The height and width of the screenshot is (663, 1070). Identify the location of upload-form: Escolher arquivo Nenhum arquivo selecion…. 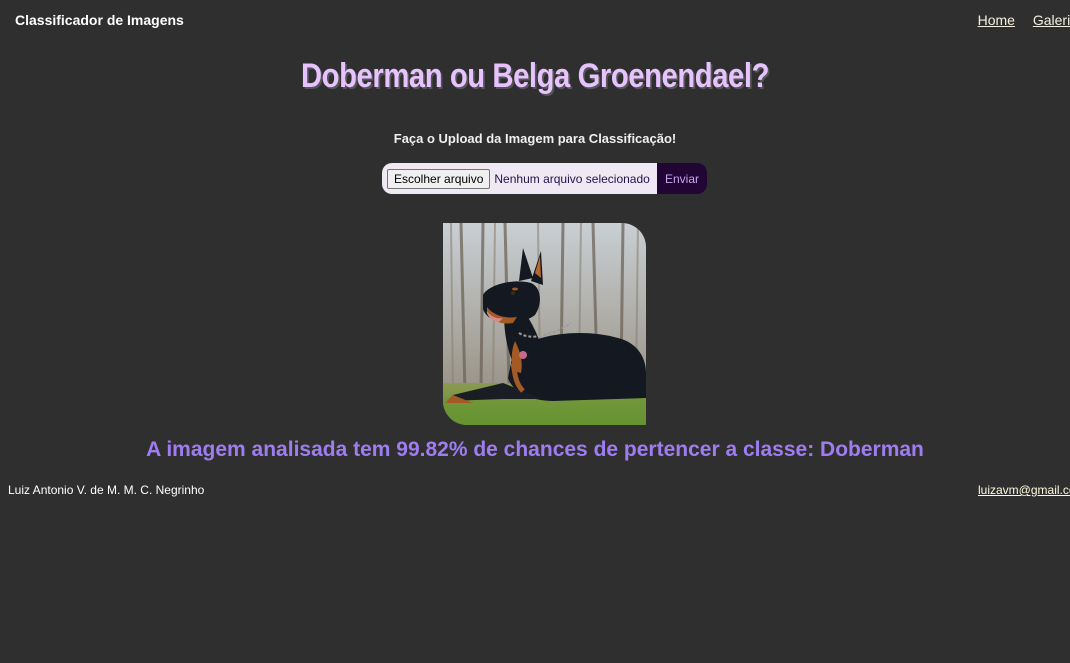
(544, 178).